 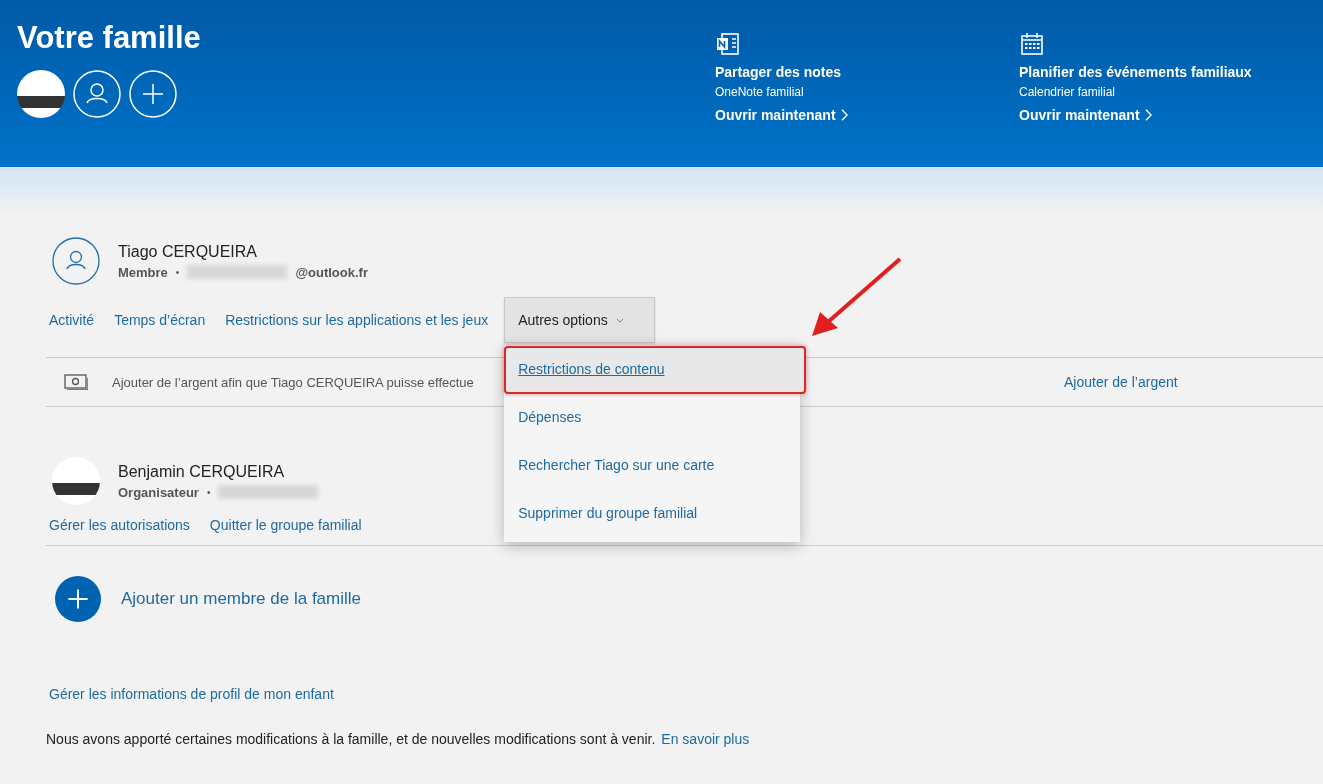 What do you see at coordinates (652, 418) in the screenshot?
I see `menu-item: Dépenses` at bounding box center [652, 418].